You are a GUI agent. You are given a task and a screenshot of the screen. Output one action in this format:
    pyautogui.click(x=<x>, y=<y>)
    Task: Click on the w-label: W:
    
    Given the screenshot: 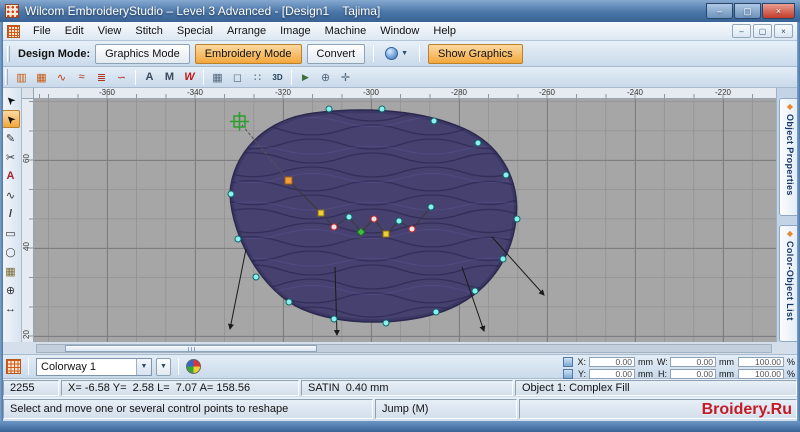 What is the action you would take?
    pyautogui.click(x=662, y=361)
    